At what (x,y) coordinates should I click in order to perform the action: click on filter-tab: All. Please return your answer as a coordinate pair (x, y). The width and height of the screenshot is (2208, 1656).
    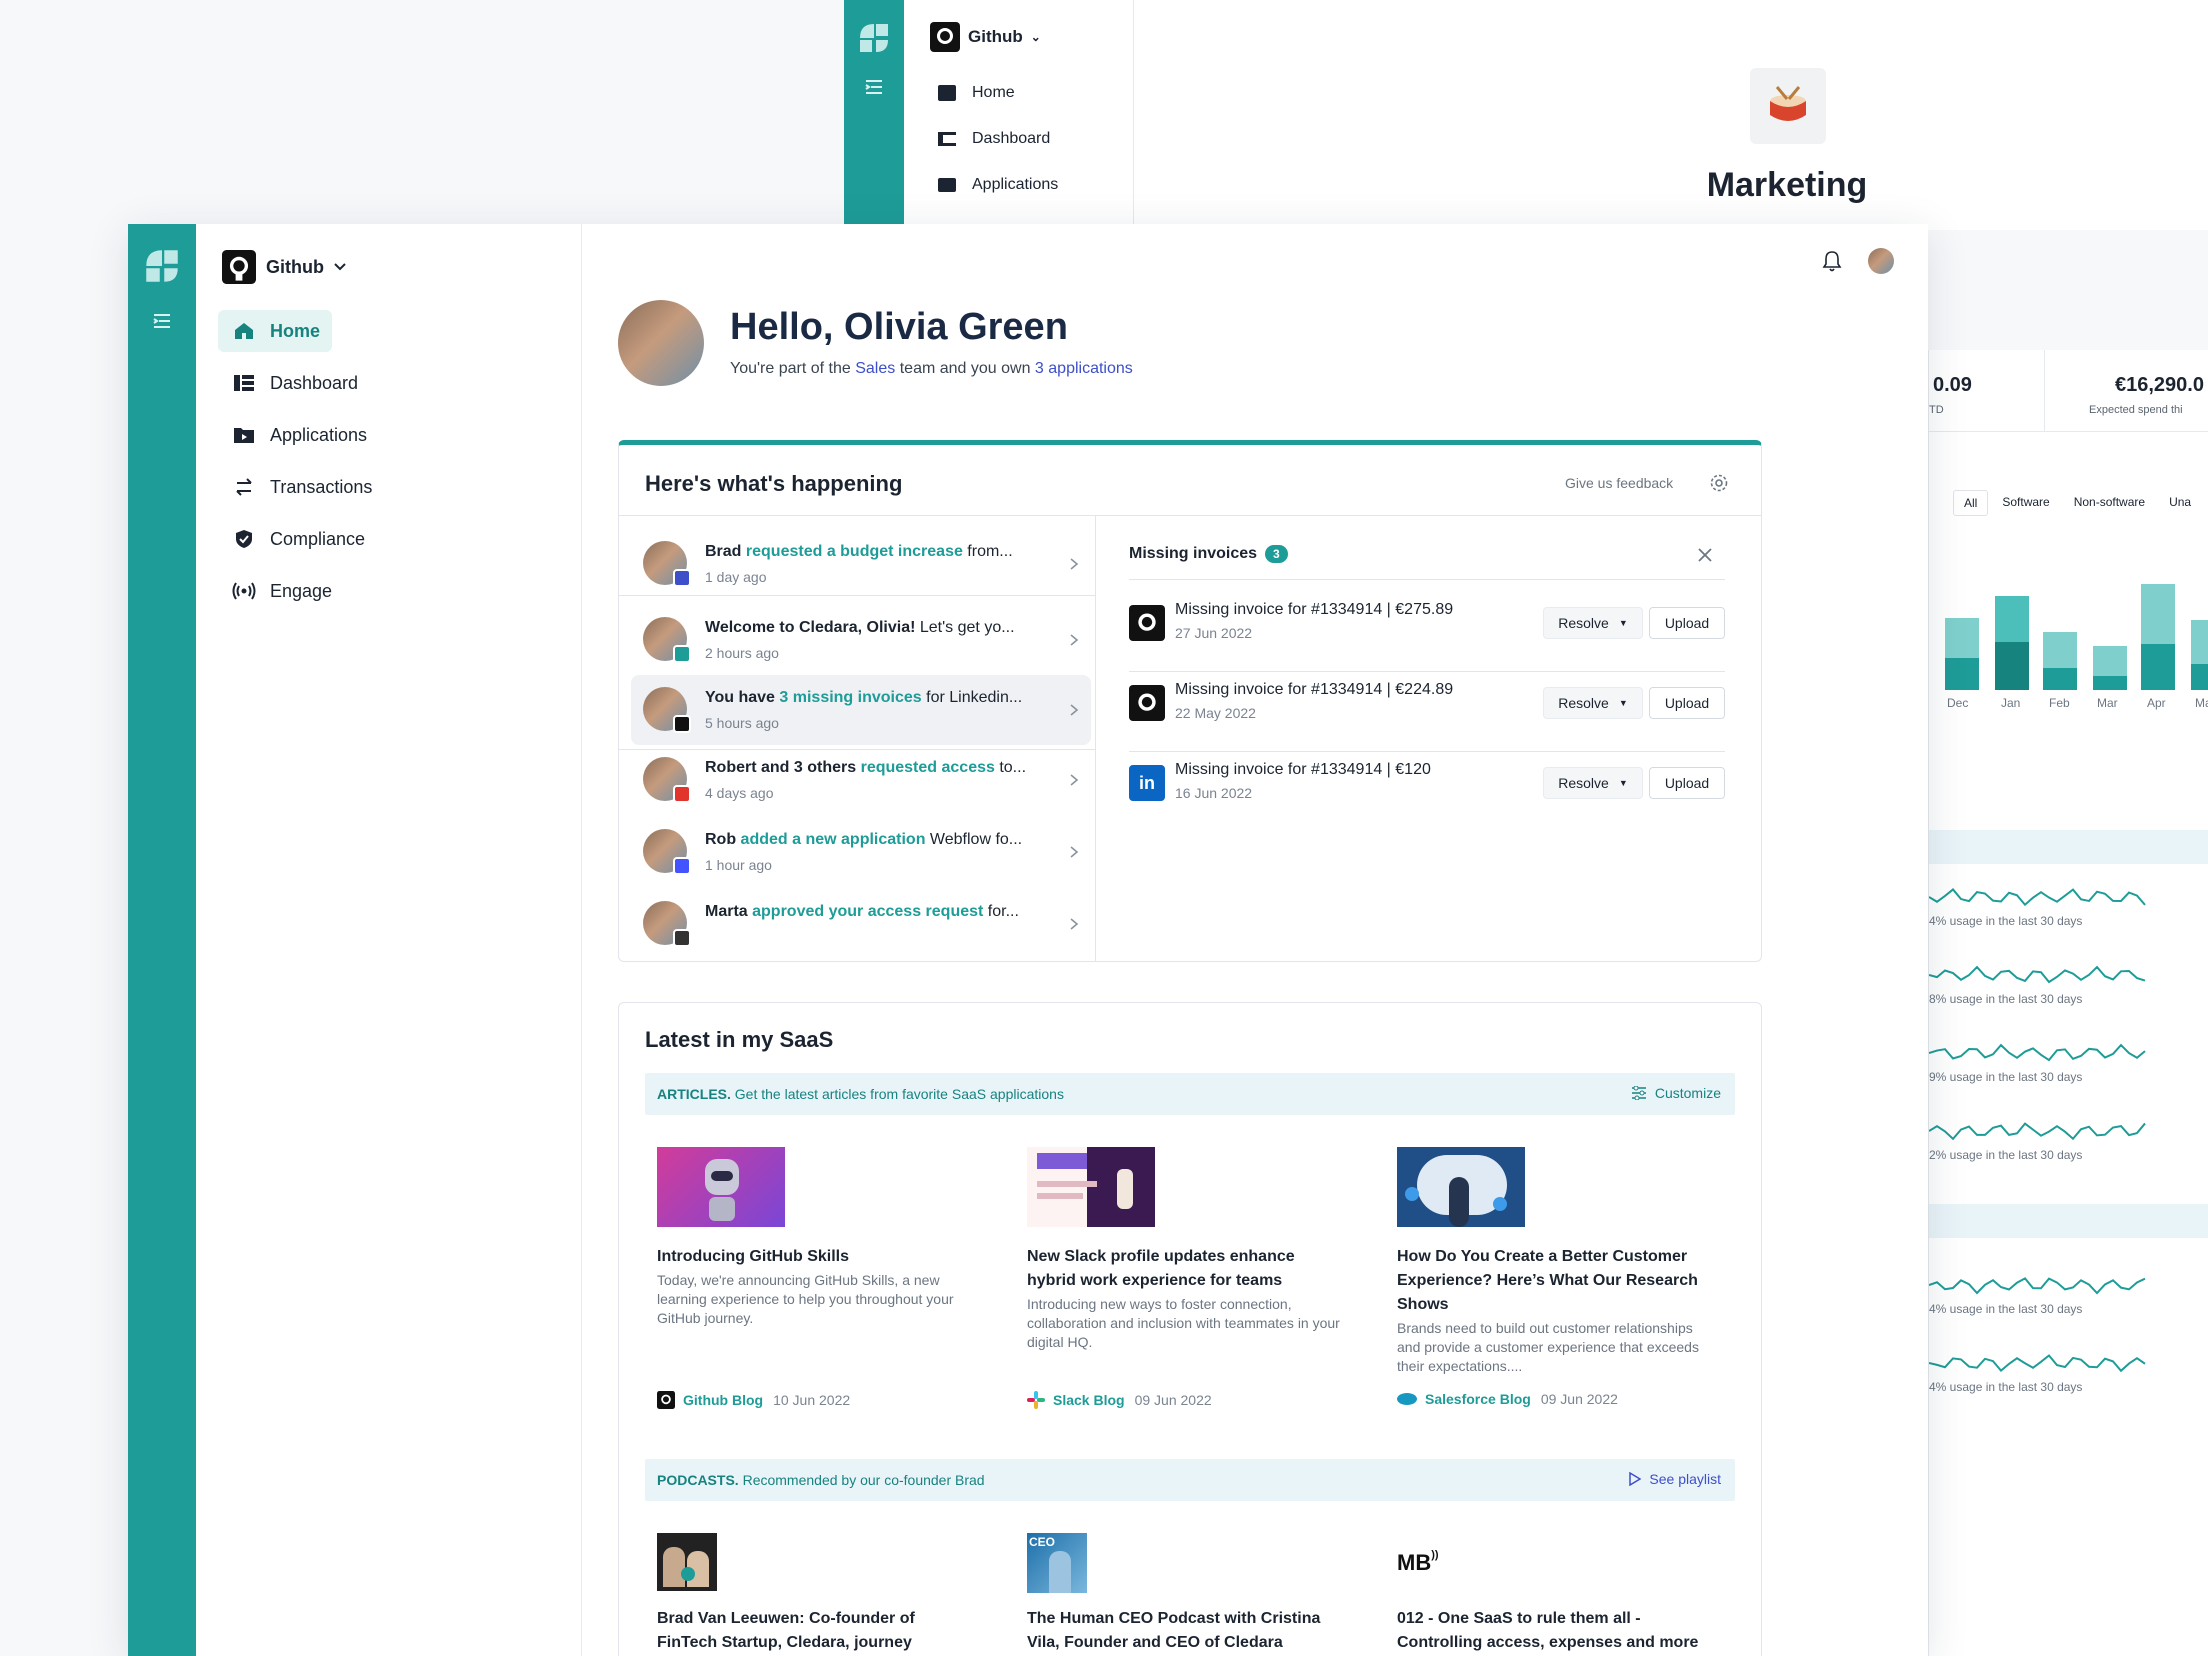
    Looking at the image, I should click on (1971, 503).